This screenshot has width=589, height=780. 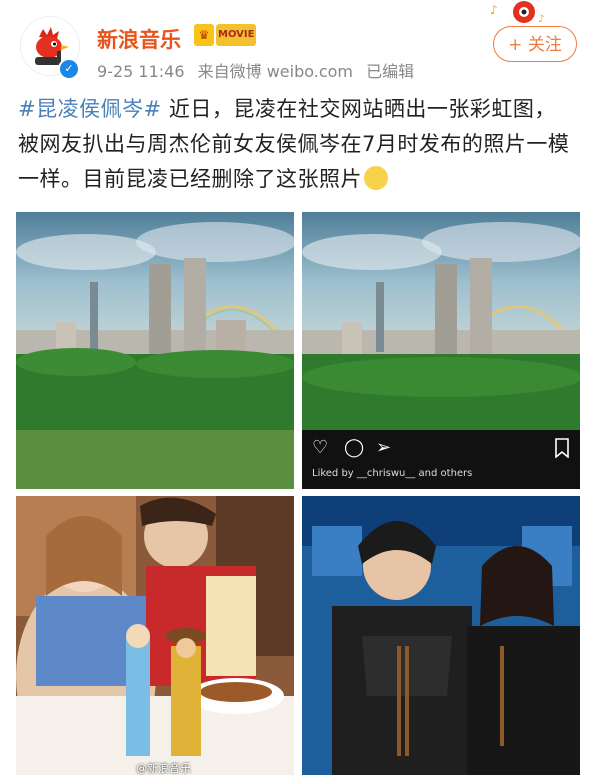 I want to click on emoji-icon, so click(x=376, y=178).